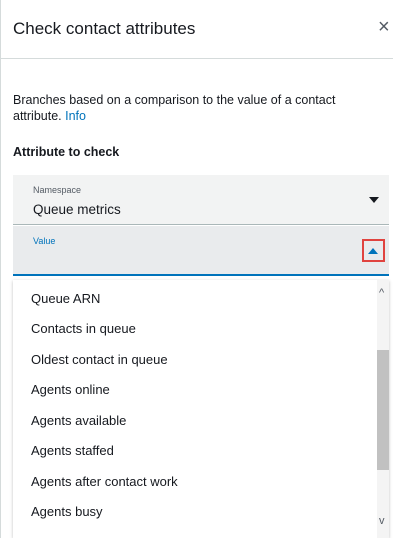 The image size is (393, 538). Describe the element at coordinates (65, 298) in the screenshot. I see `option-queue-arn: Queue ARN` at that location.